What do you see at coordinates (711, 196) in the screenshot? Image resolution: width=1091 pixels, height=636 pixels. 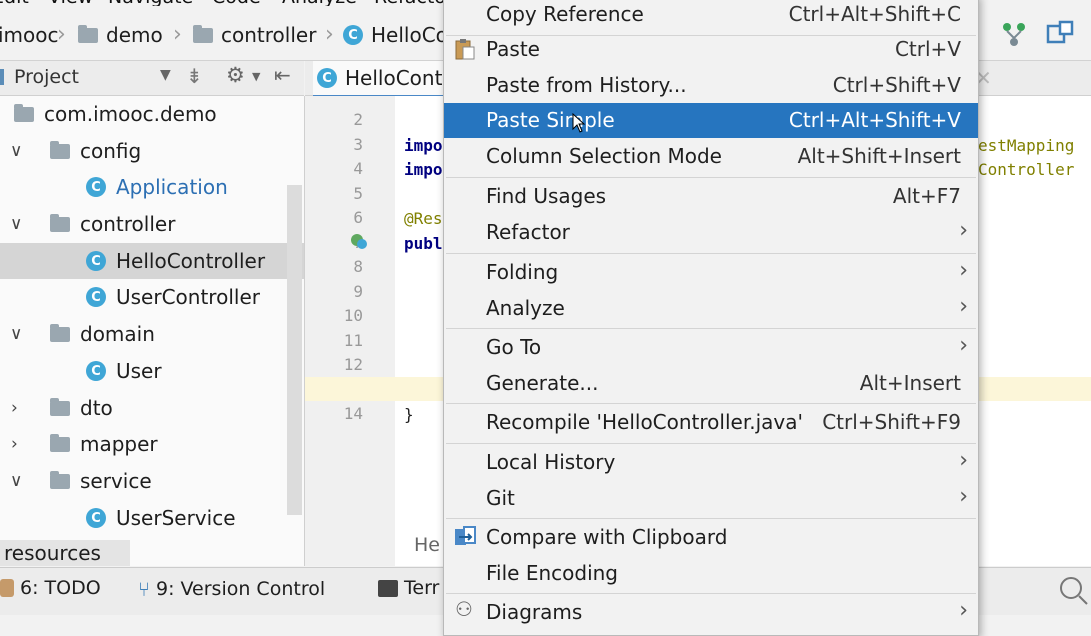 I see `menu-item-find-usages: Find Usages Alt+F7` at bounding box center [711, 196].